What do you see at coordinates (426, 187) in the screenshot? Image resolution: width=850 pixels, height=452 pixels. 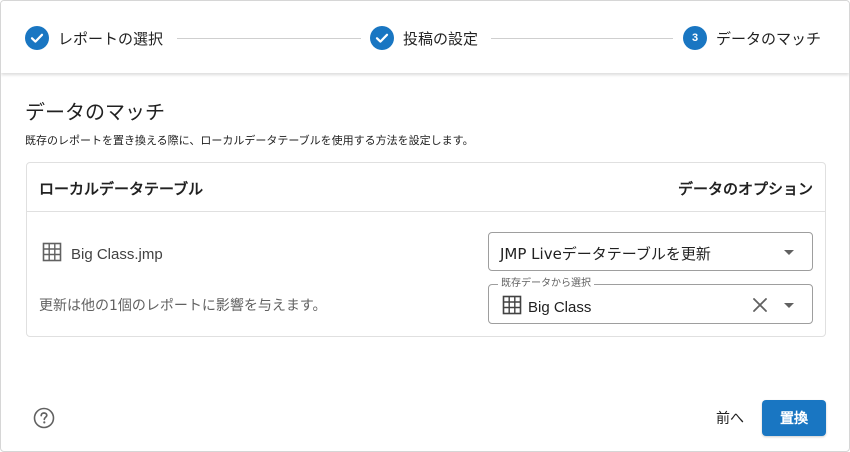 I see `table-header: ローカルデータテーブル データのオプション` at bounding box center [426, 187].